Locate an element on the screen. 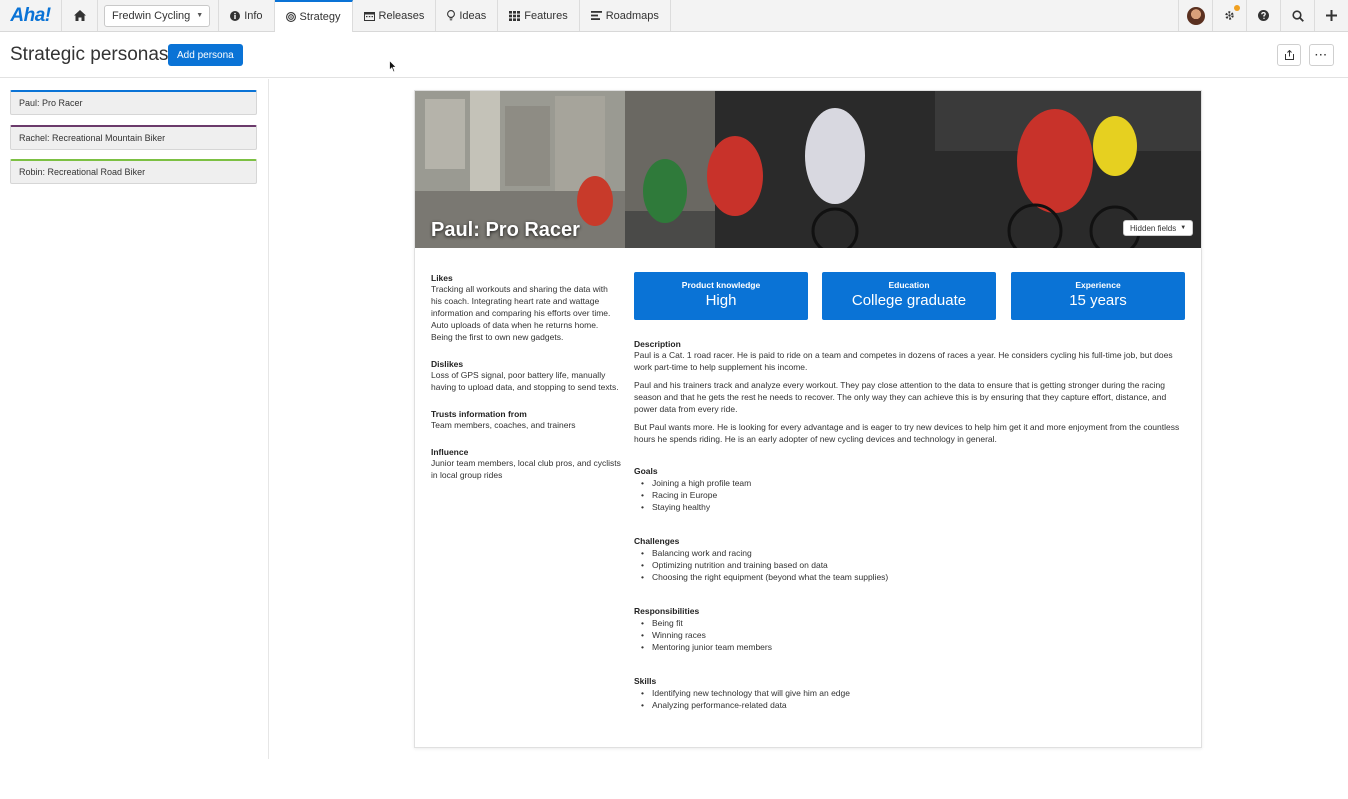 The height and width of the screenshot is (799, 1348). page-title: Strategic personas is located at coordinates (89, 54).